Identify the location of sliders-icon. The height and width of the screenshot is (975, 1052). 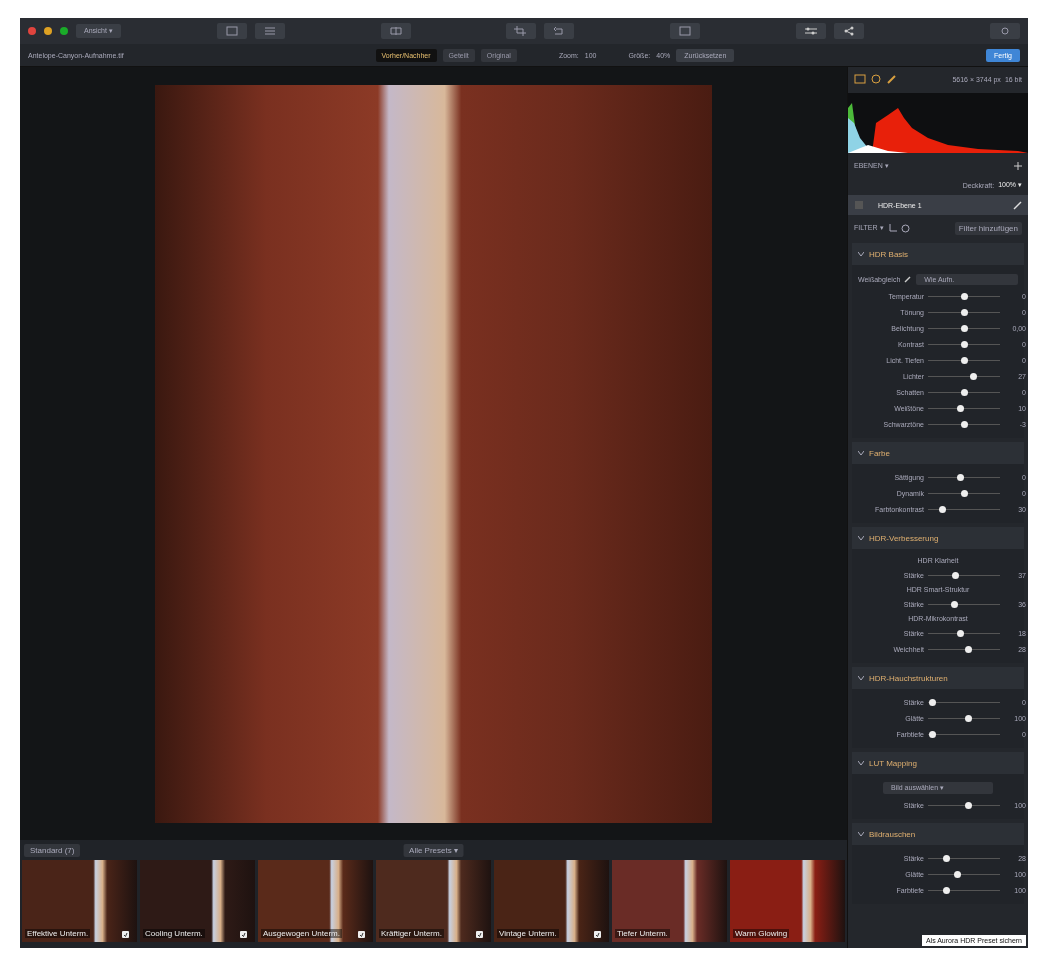
(810, 31).